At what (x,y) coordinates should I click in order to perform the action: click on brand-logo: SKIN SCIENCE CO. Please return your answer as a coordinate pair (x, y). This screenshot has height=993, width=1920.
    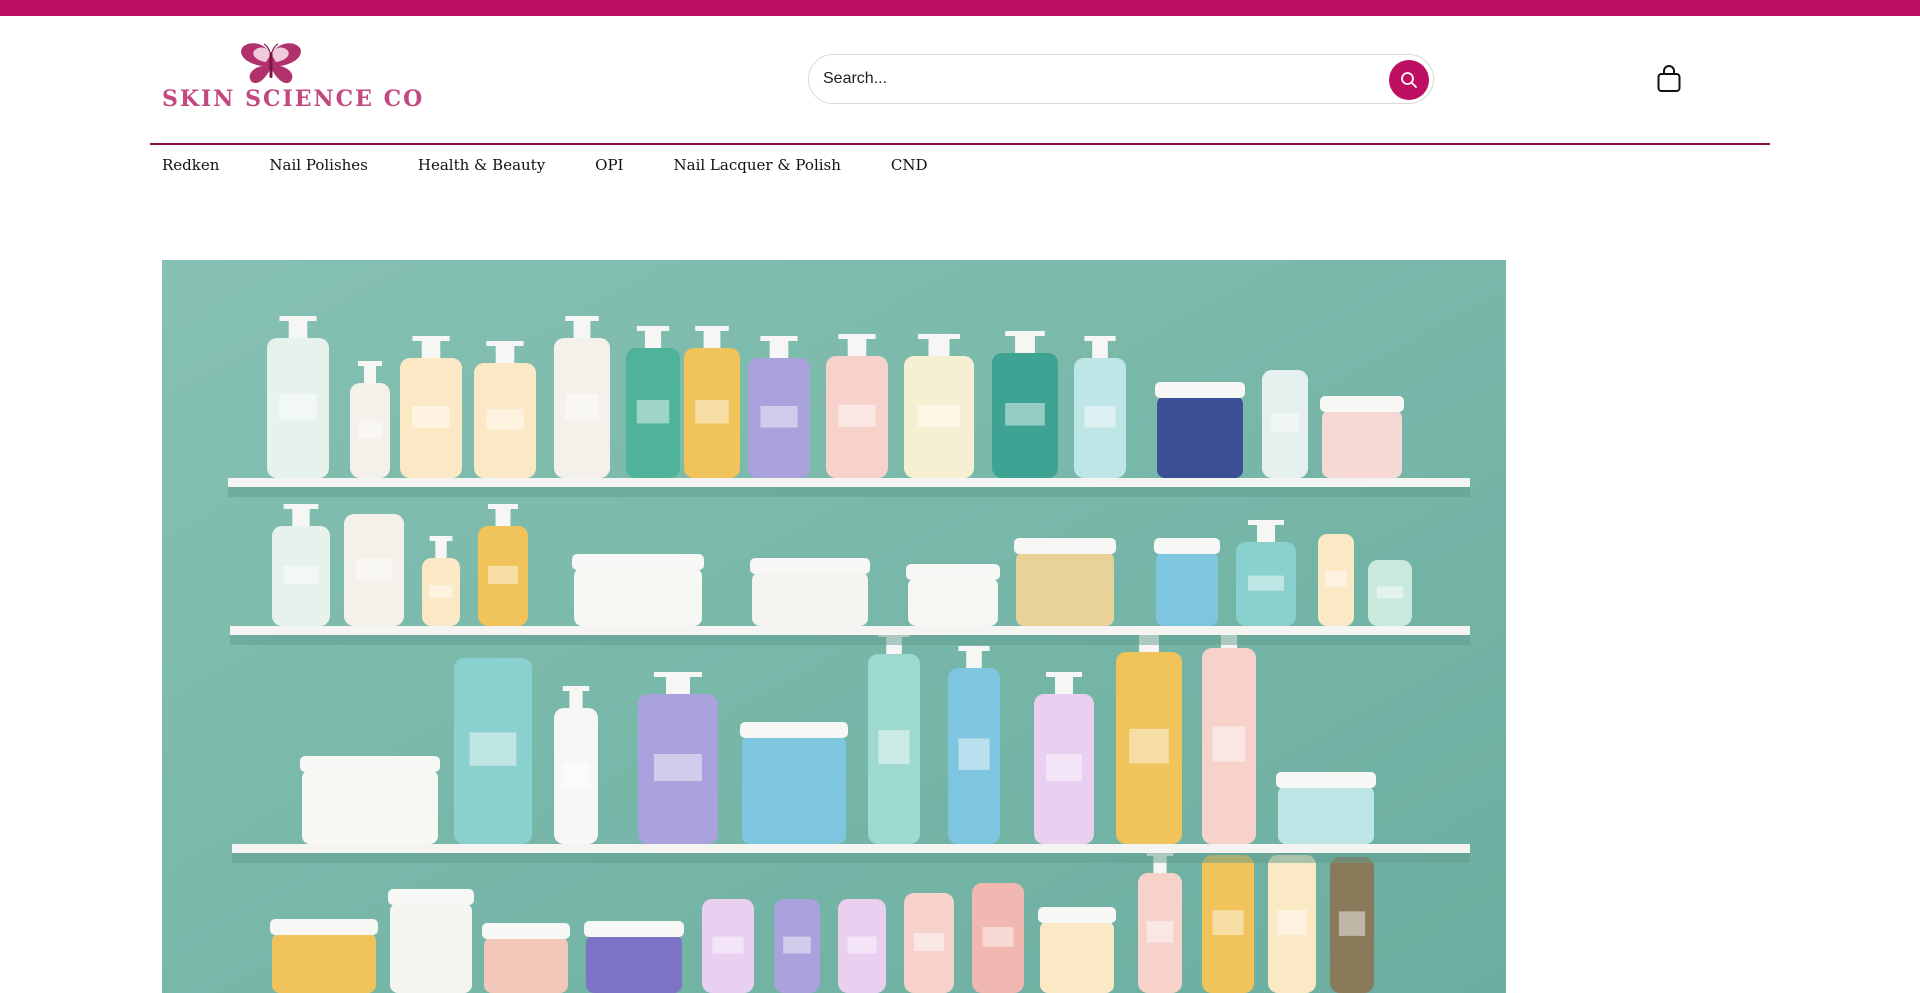
    Looking at the image, I should click on (291, 77).